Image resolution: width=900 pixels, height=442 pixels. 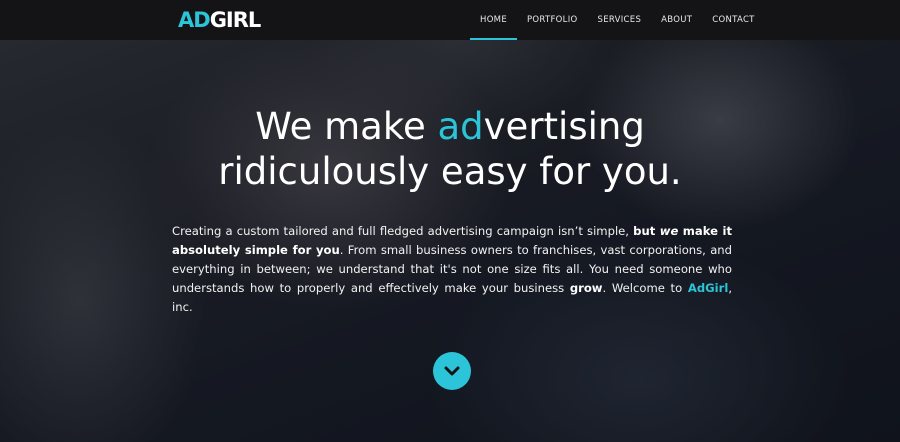 I want to click on hero-title-line2: ridiculously easy for you., so click(x=450, y=171).